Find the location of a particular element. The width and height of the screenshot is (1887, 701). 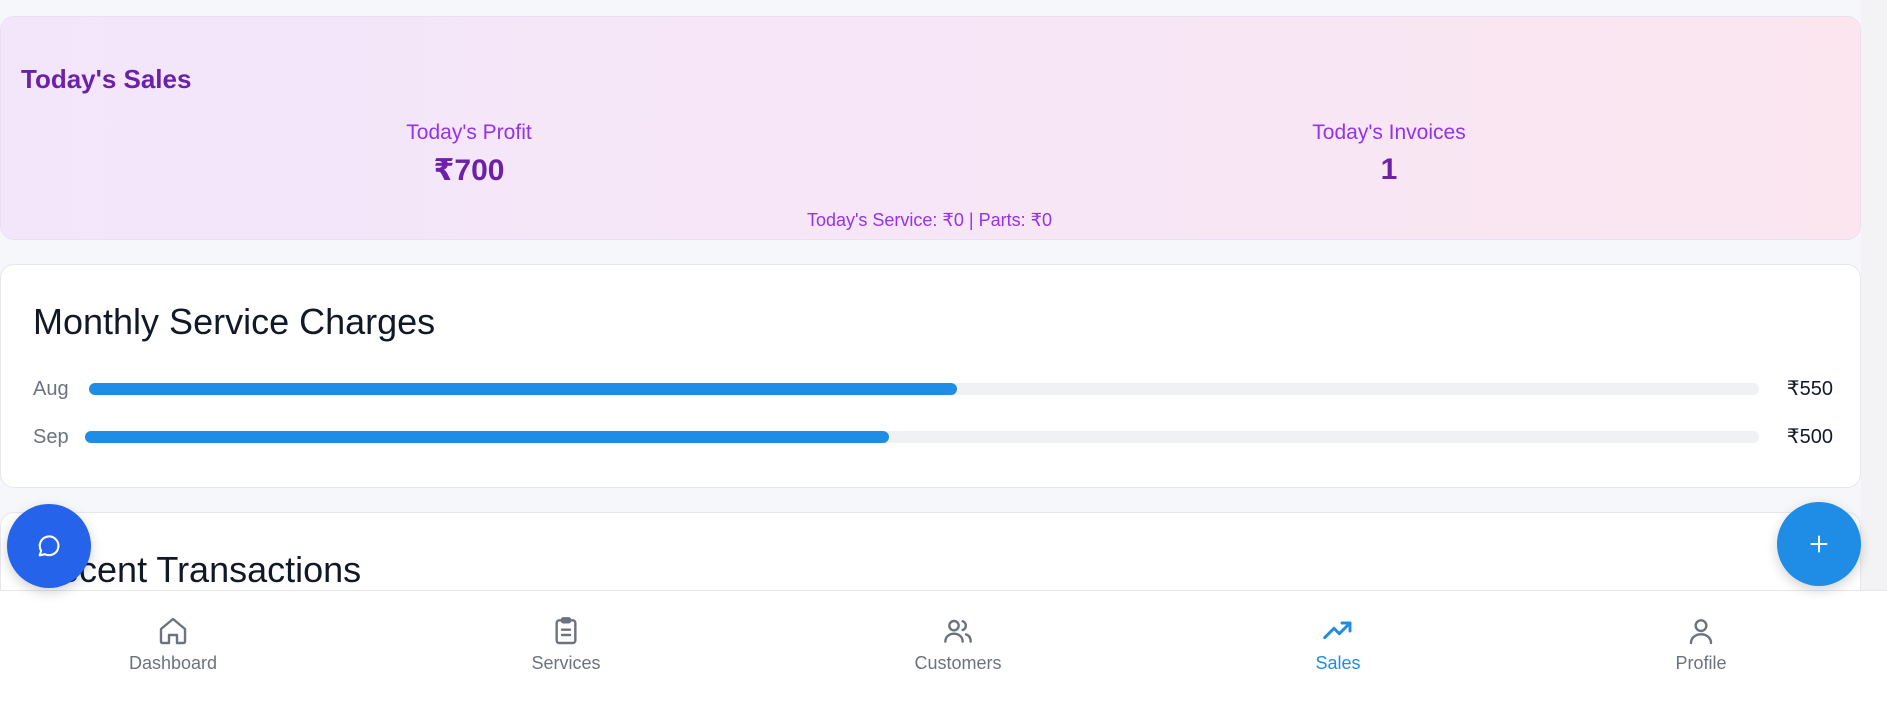

nav-label: Services is located at coordinates (566, 663).